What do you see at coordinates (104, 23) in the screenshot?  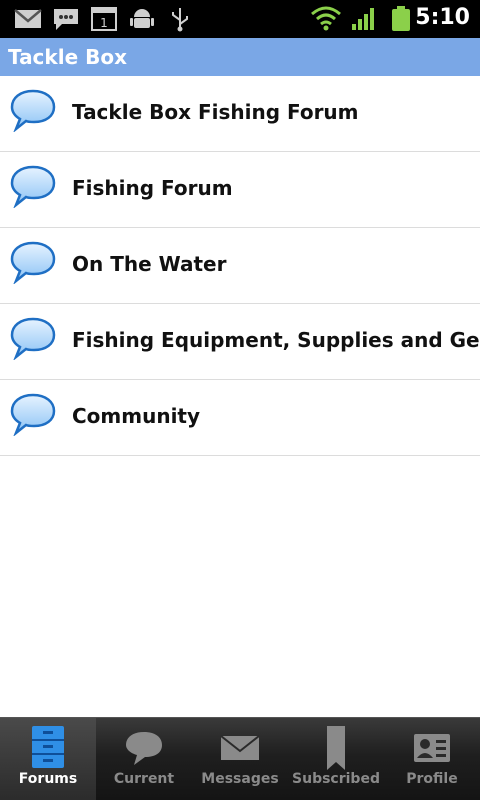 I see `svg-text: 1` at bounding box center [104, 23].